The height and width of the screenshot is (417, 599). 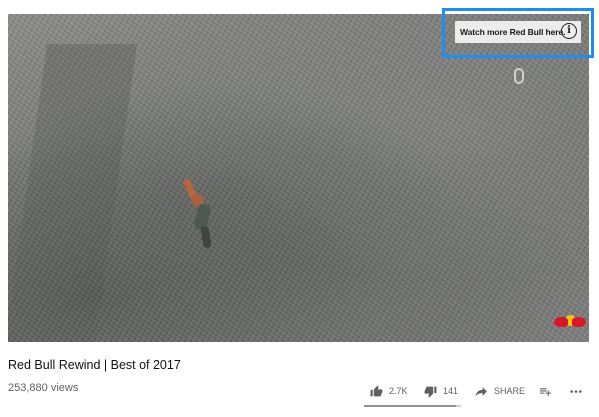 What do you see at coordinates (519, 76) in the screenshot?
I see `quickdraw-gear` at bounding box center [519, 76].